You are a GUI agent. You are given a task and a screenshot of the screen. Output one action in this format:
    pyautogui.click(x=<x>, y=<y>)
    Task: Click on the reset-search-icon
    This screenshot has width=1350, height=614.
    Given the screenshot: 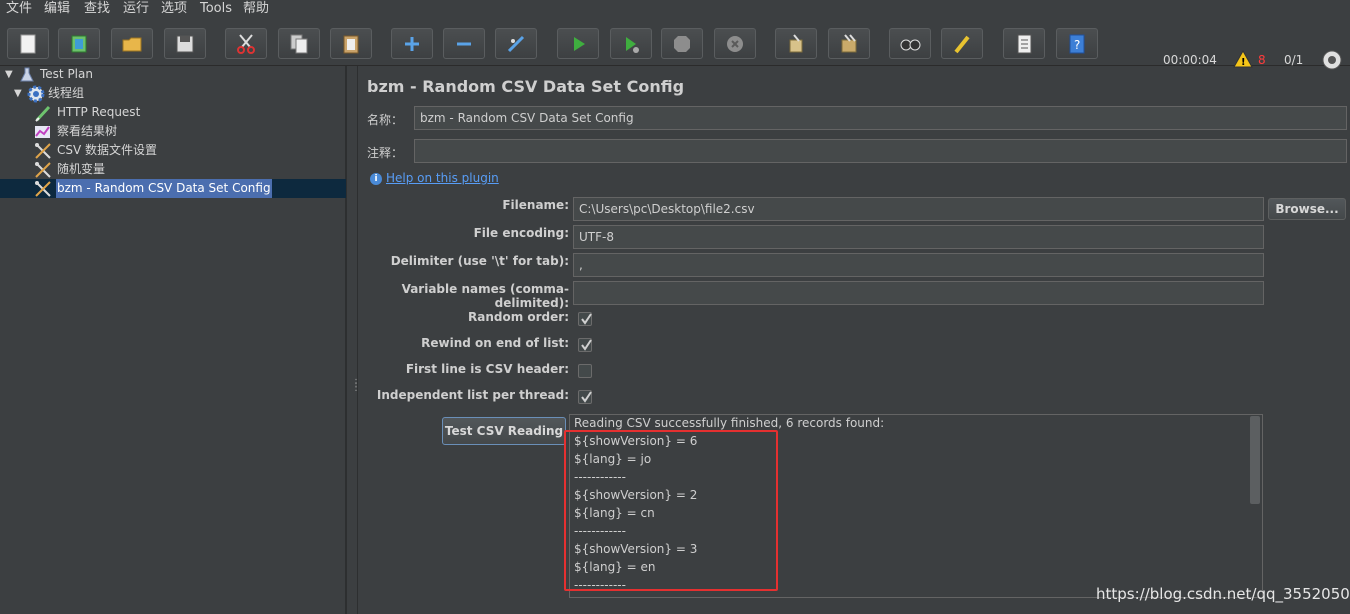 What is the action you would take?
    pyautogui.click(x=962, y=43)
    